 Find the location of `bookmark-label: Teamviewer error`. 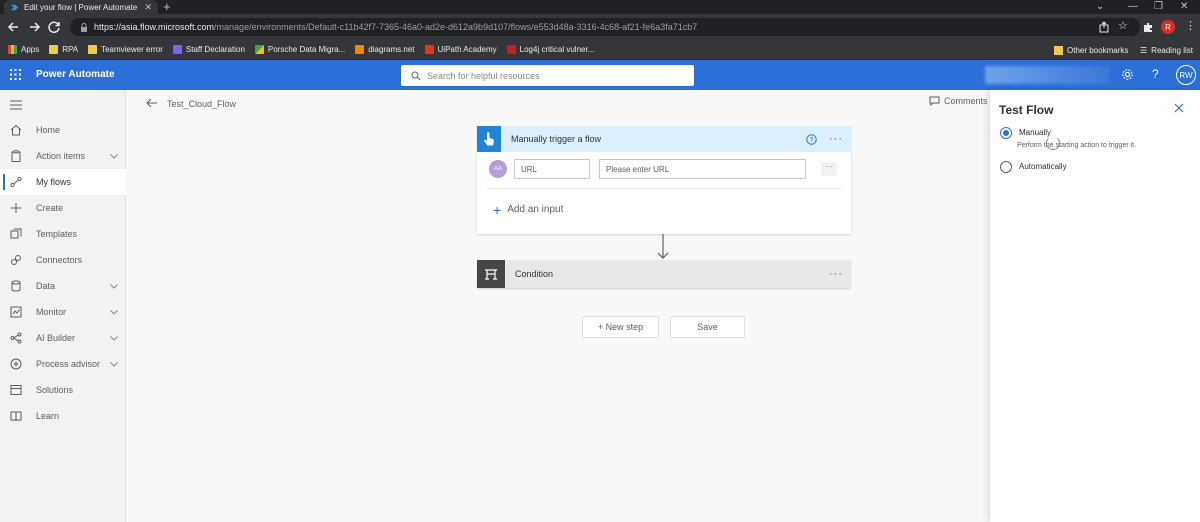

bookmark-label: Teamviewer error is located at coordinates (132, 49).